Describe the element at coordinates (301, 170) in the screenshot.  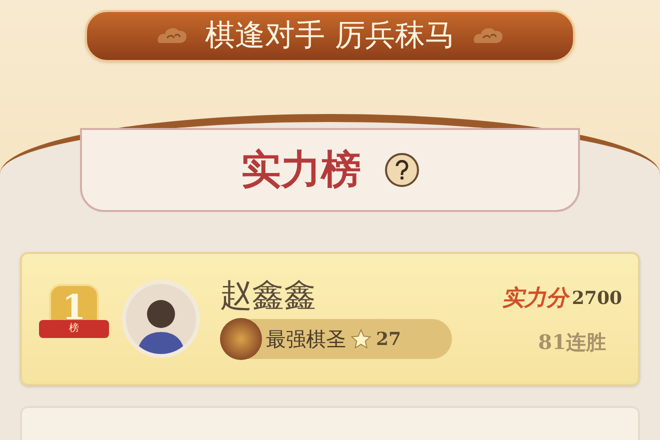
I see `board-title: 实力榜` at that location.